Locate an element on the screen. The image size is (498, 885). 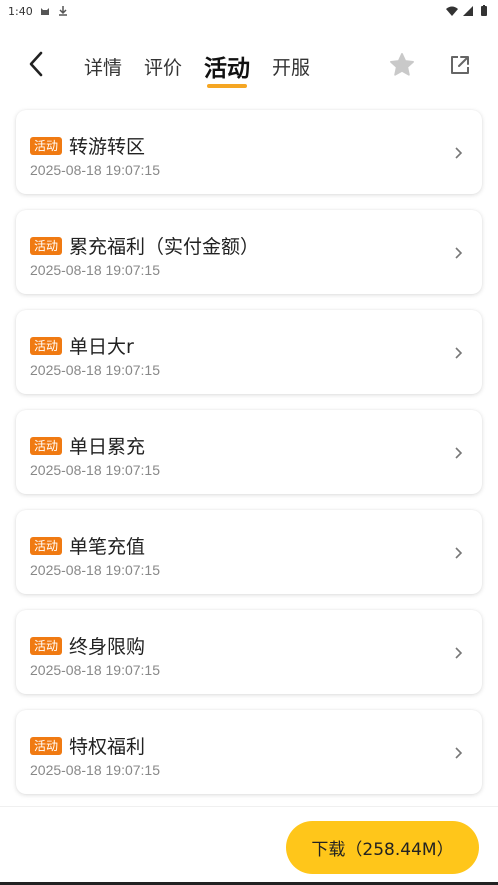
status-bar: 1:40 is located at coordinates (249, 11).